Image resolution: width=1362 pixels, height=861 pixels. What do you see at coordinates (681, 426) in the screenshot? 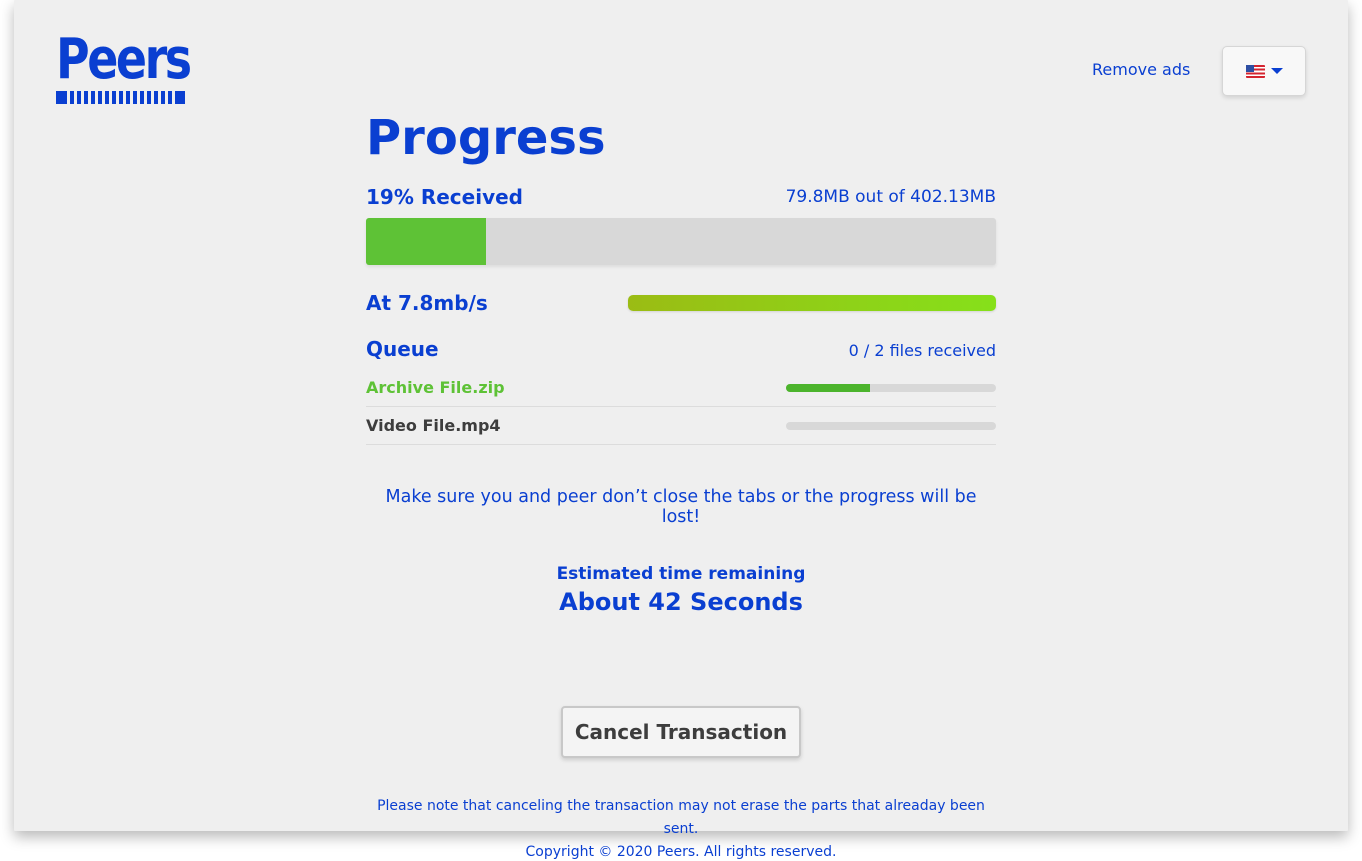
I see `list-item: Video File.mp4` at bounding box center [681, 426].